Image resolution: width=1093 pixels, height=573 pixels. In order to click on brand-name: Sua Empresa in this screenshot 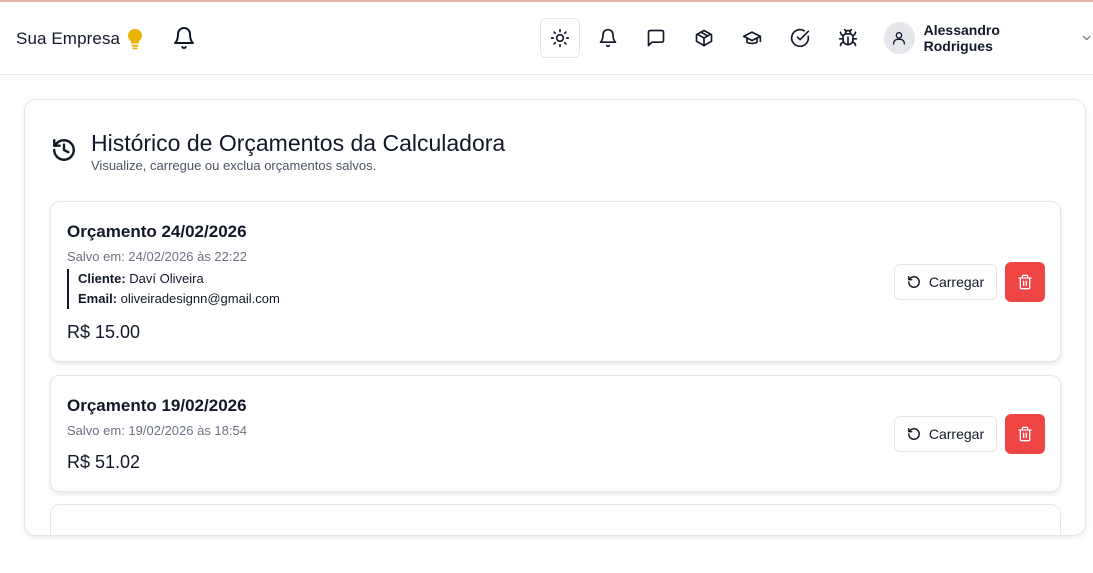, I will do `click(68, 38)`.